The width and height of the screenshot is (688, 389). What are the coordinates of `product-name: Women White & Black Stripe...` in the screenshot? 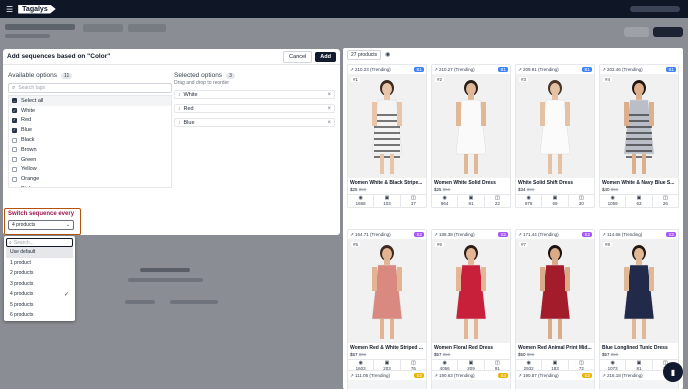 It's located at (386, 183).